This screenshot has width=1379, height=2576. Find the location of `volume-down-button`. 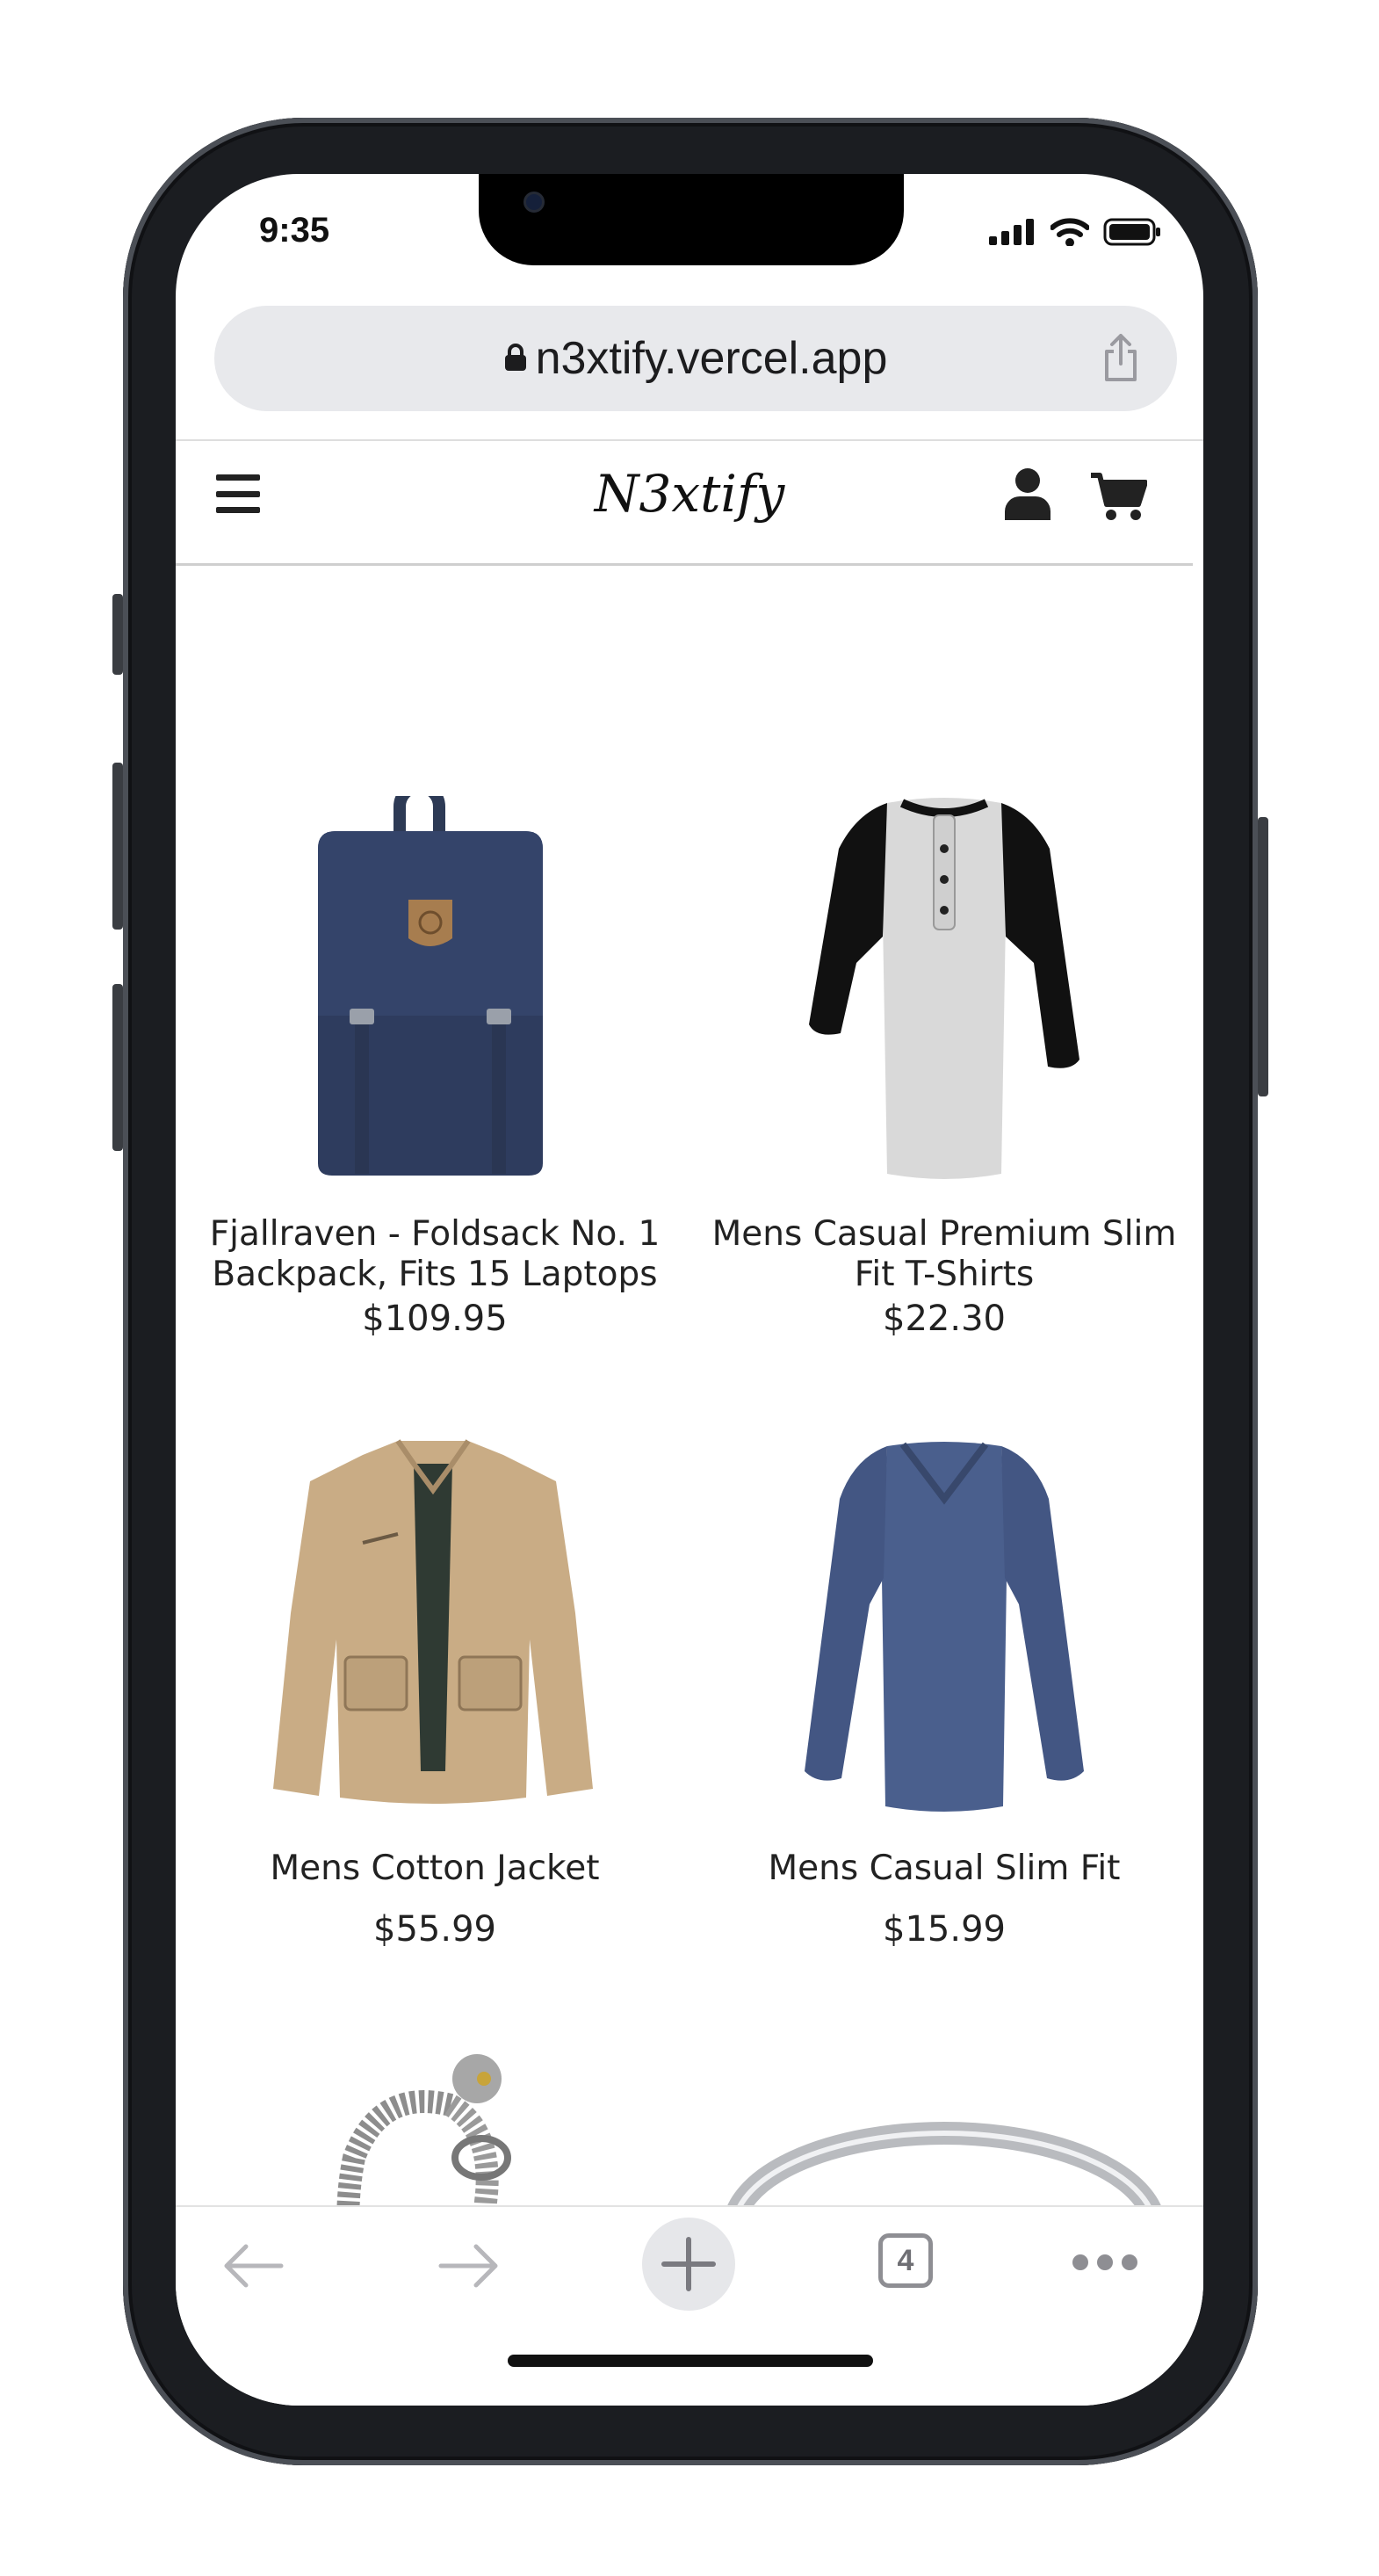

volume-down-button is located at coordinates (117, 1067).